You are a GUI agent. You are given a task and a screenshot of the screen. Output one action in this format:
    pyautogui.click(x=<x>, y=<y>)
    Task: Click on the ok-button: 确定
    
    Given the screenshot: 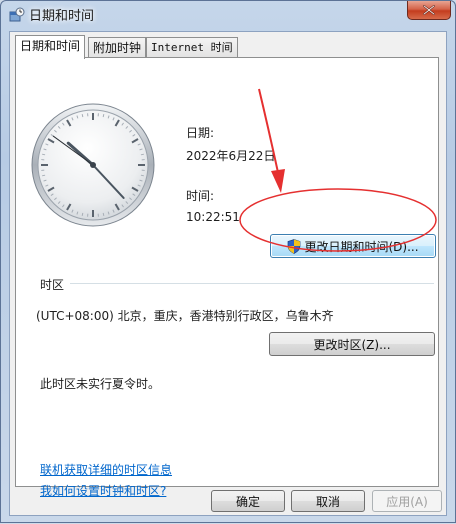 What is the action you would take?
    pyautogui.click(x=248, y=501)
    